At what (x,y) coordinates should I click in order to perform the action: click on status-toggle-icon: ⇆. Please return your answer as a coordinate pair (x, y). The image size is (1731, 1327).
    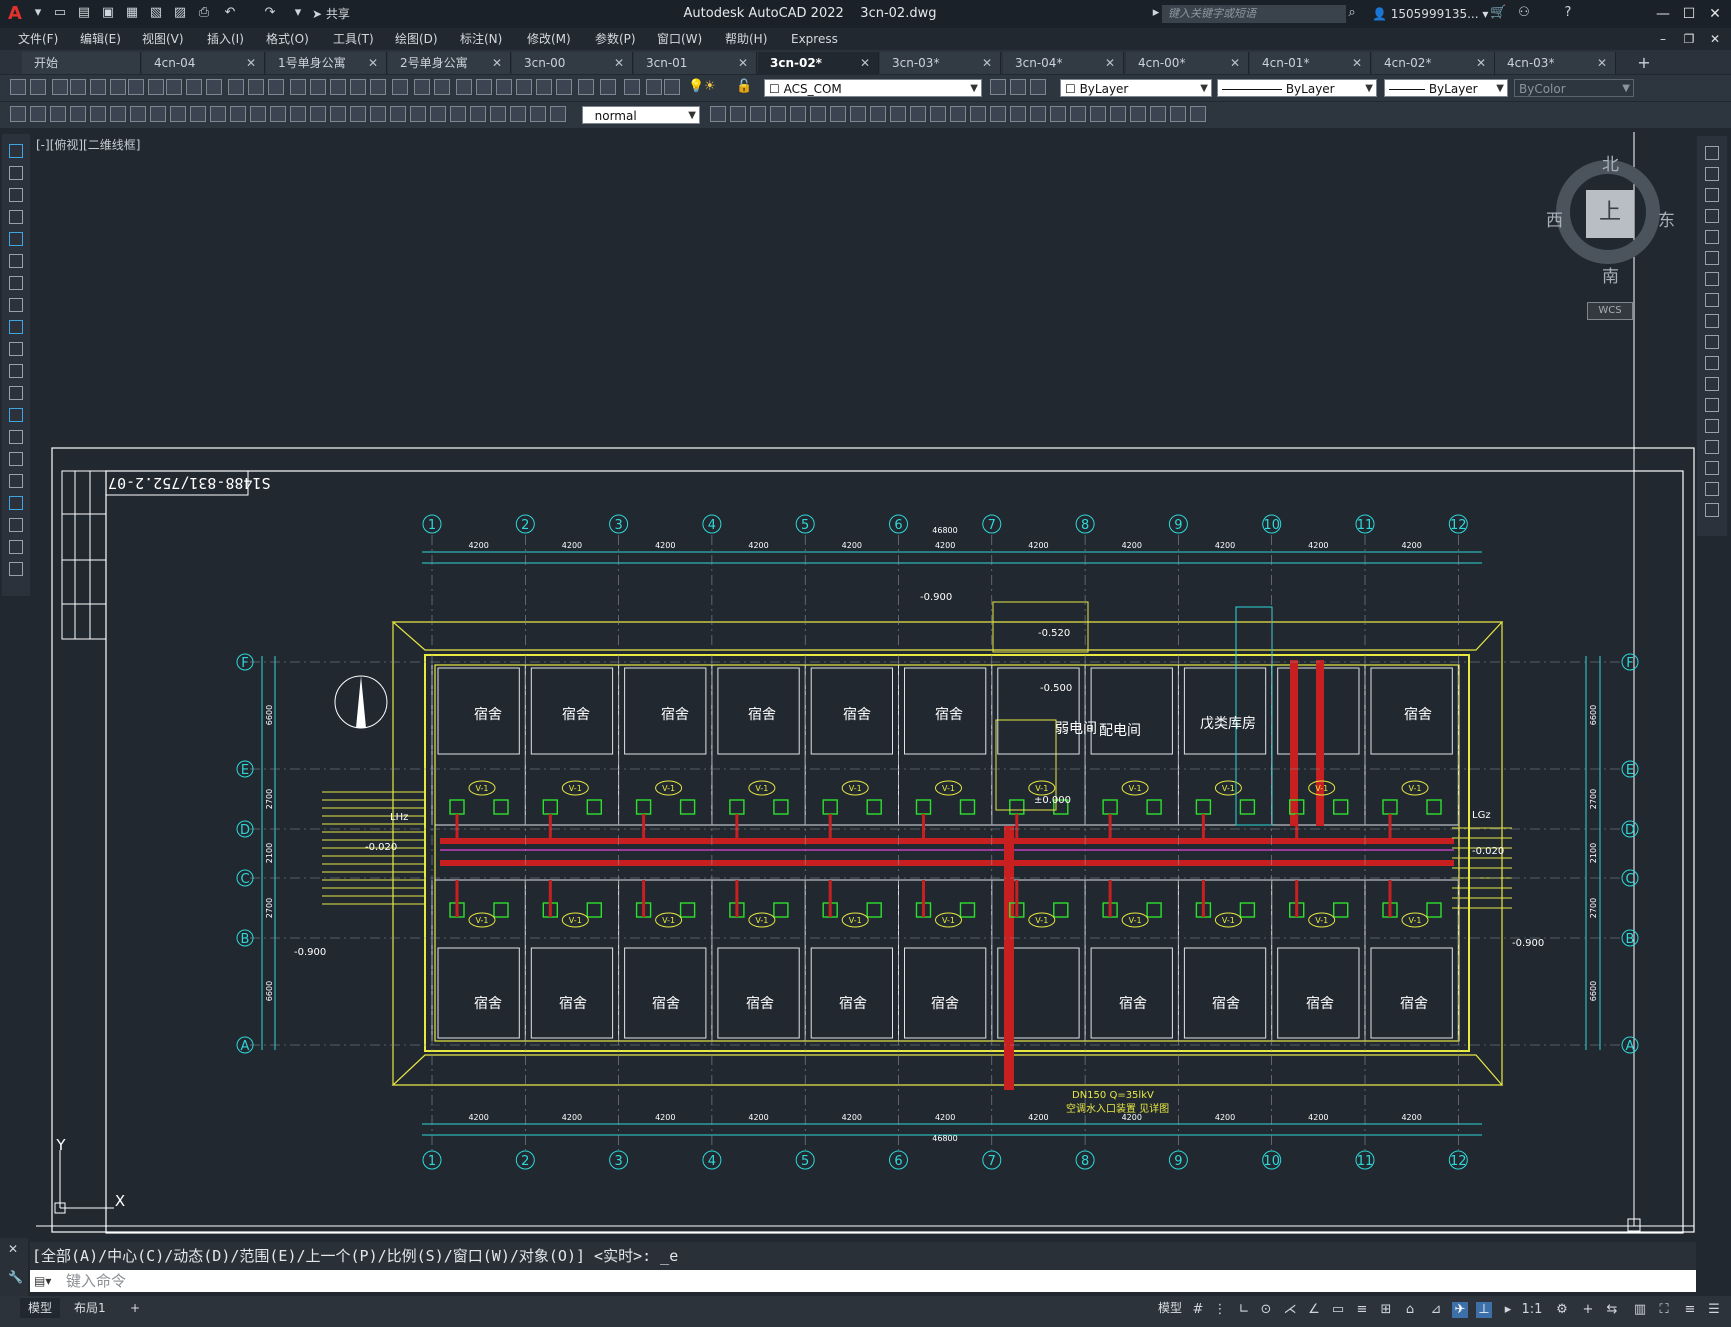
    Looking at the image, I should click on (1612, 1310).